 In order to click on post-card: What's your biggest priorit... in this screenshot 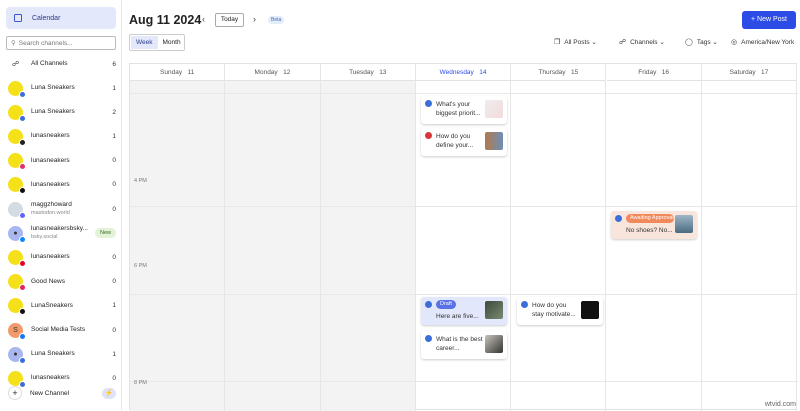, I will do `click(464, 110)`.